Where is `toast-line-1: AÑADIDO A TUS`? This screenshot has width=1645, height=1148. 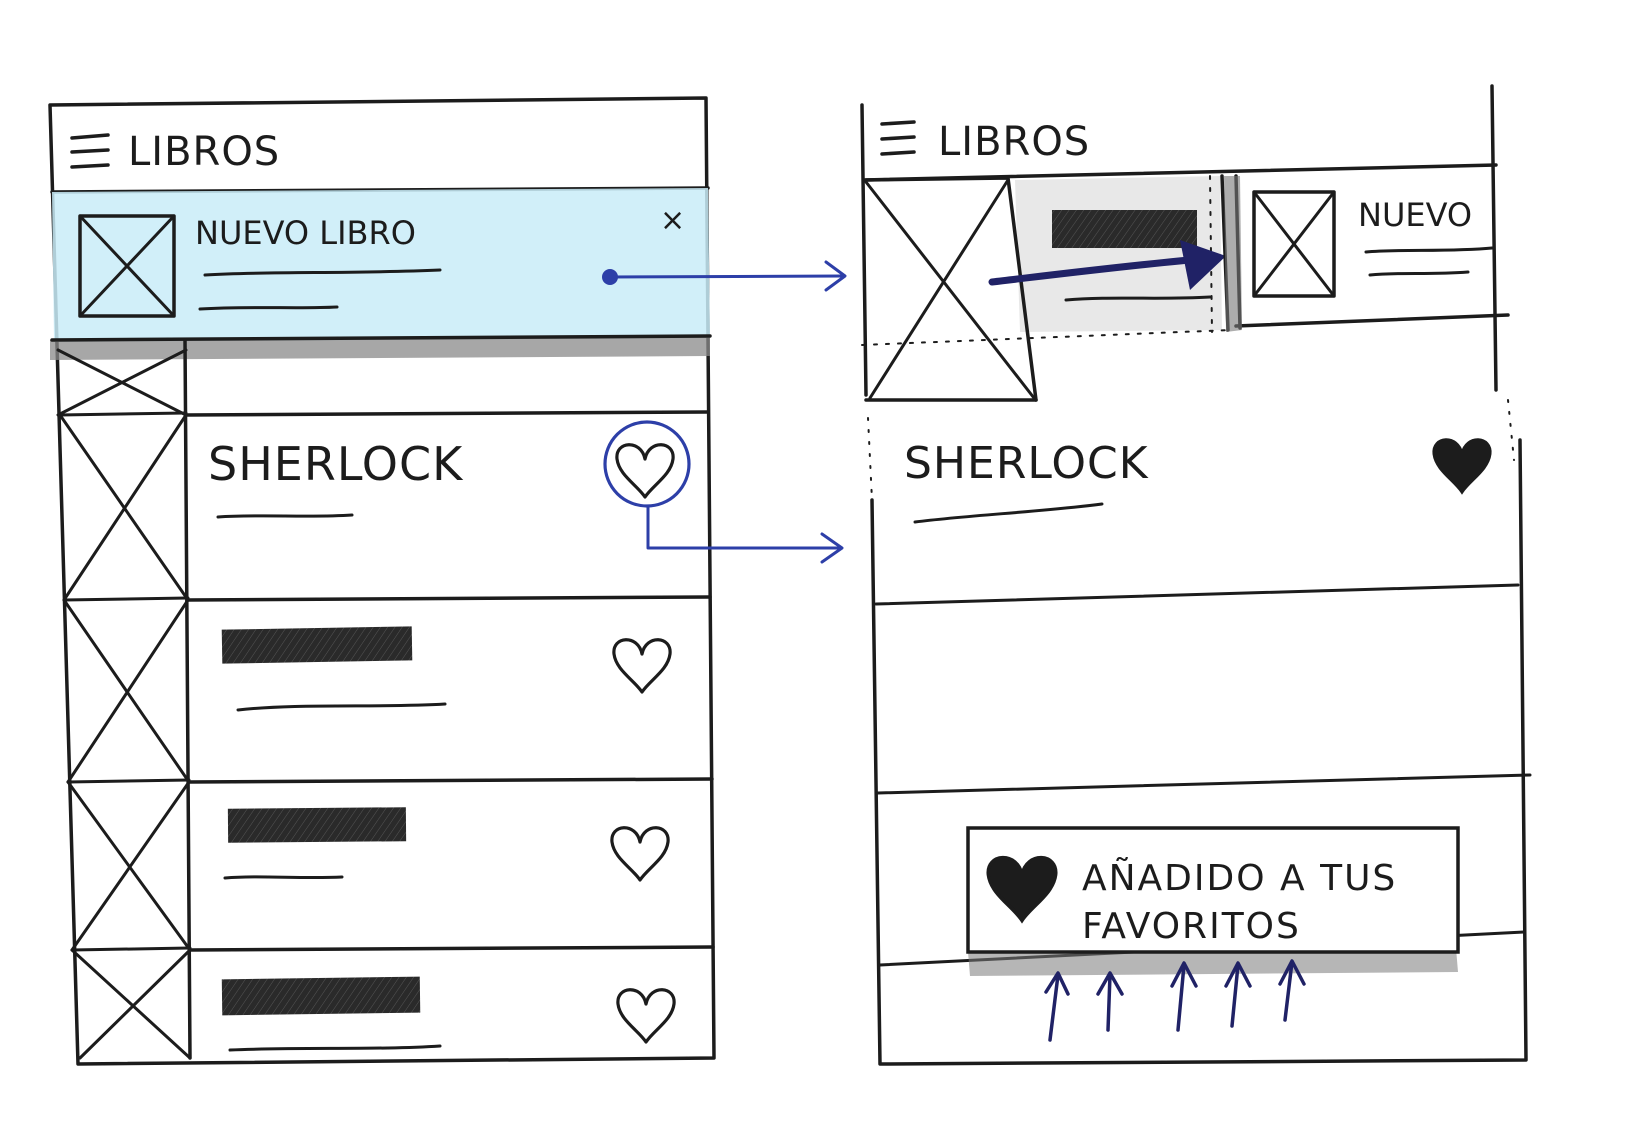
toast-line-1: AÑADIDO A TUS is located at coordinates (1239, 878).